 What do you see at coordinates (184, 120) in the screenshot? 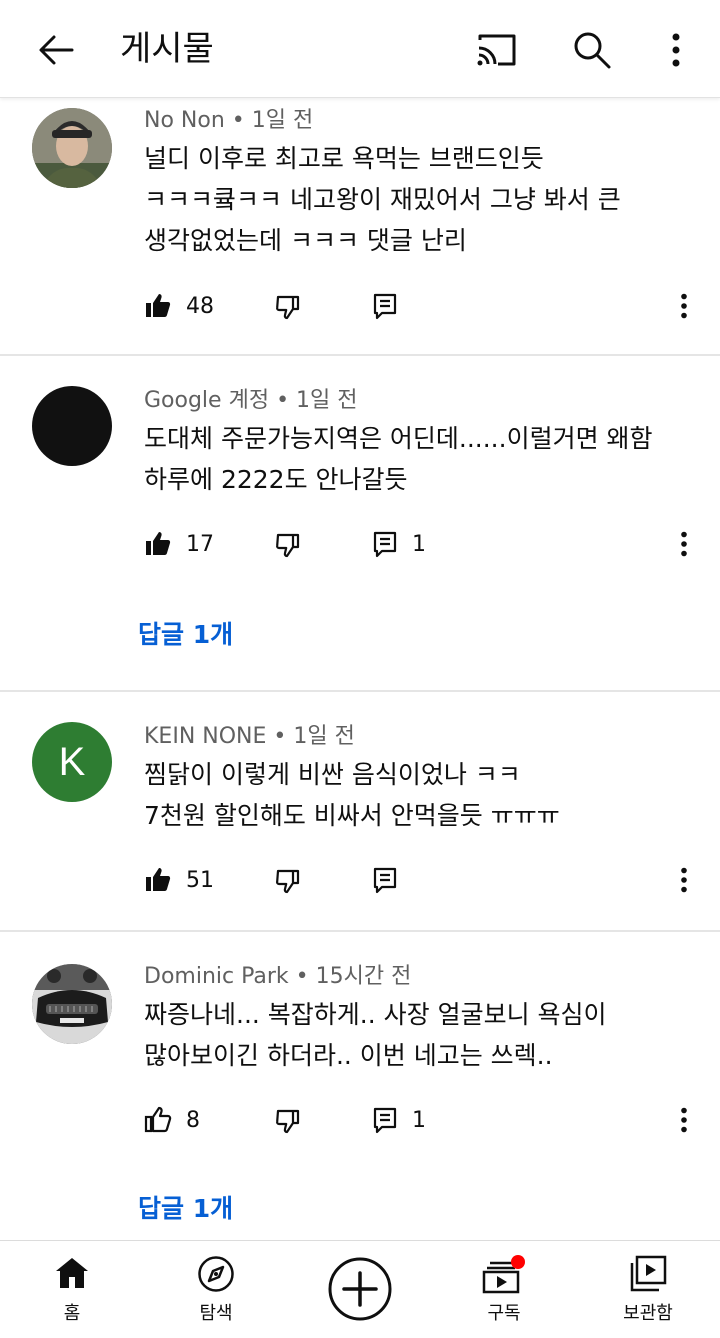
I see `author-name: No Non` at bounding box center [184, 120].